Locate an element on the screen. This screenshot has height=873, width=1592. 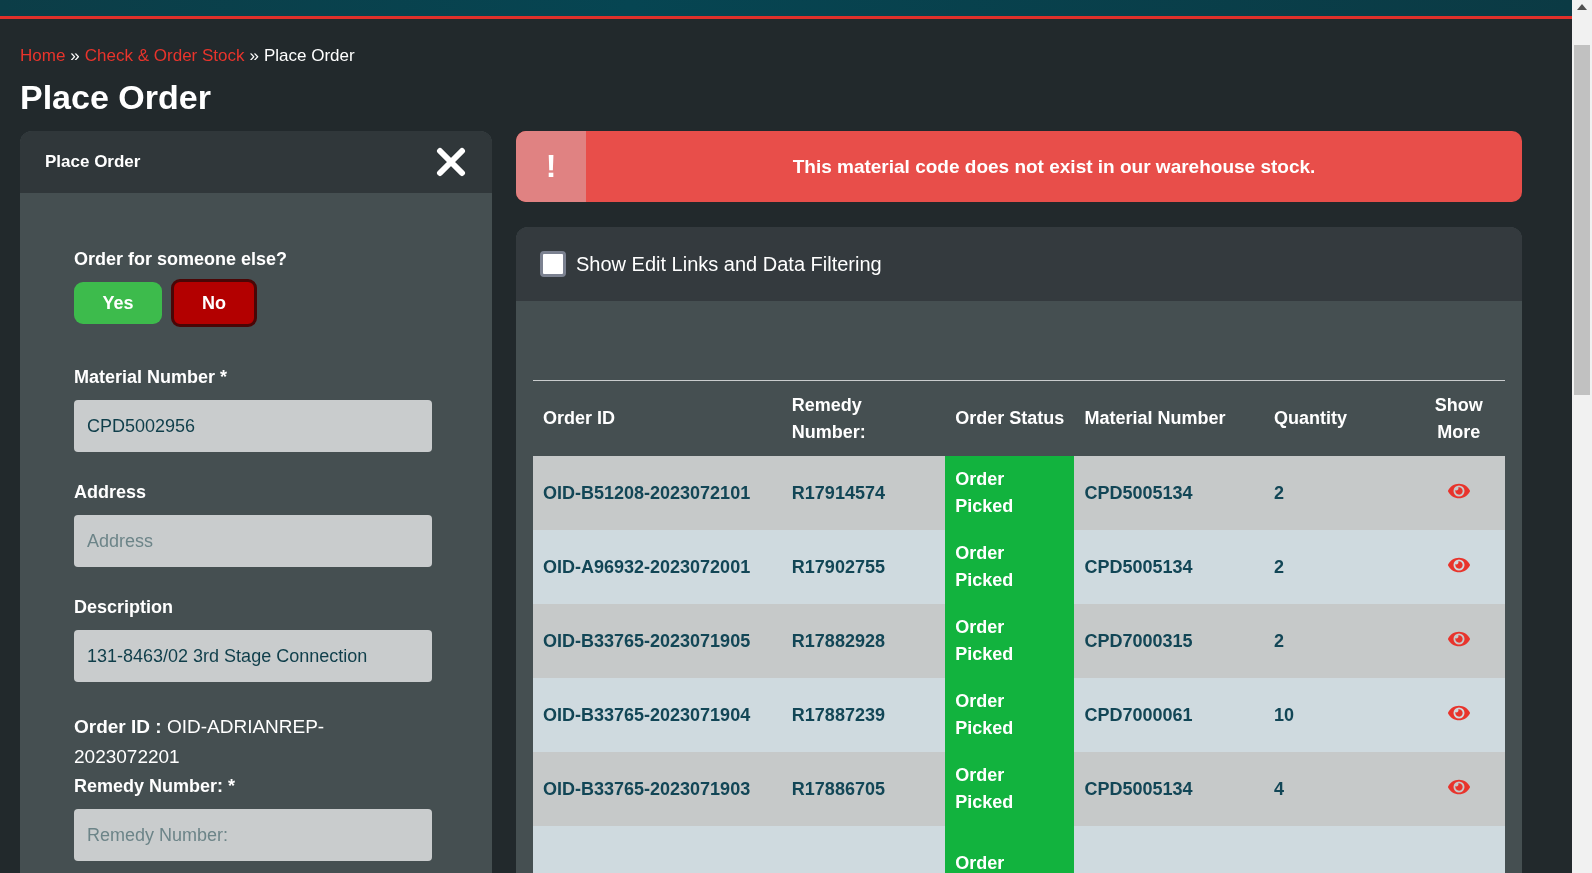
alert-icon: ! is located at coordinates (551, 166).